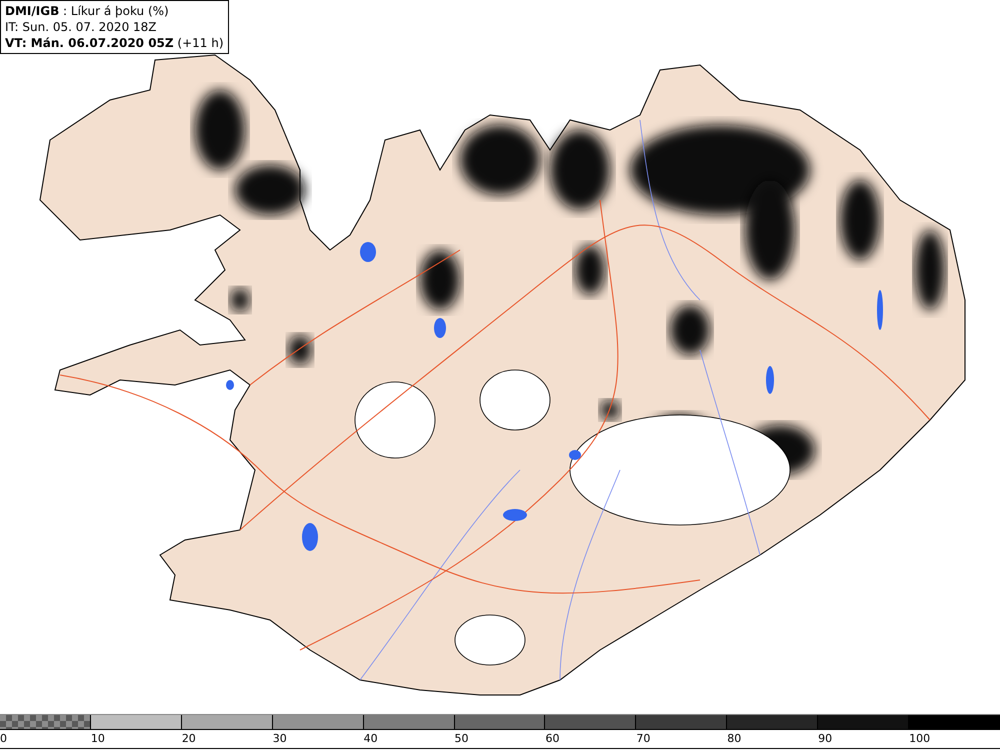 Image resolution: width=1000 pixels, height=750 pixels. I want to click on legend-label: 50, so click(461, 738).